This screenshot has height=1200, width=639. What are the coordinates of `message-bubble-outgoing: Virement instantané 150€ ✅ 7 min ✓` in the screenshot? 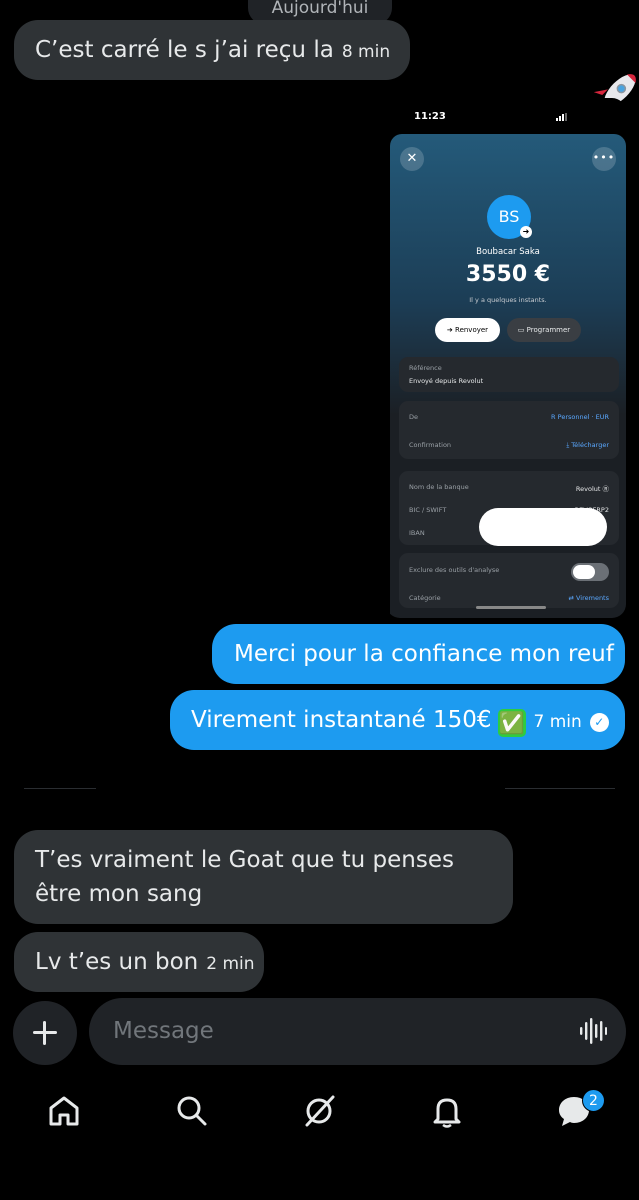 It's located at (397, 720).